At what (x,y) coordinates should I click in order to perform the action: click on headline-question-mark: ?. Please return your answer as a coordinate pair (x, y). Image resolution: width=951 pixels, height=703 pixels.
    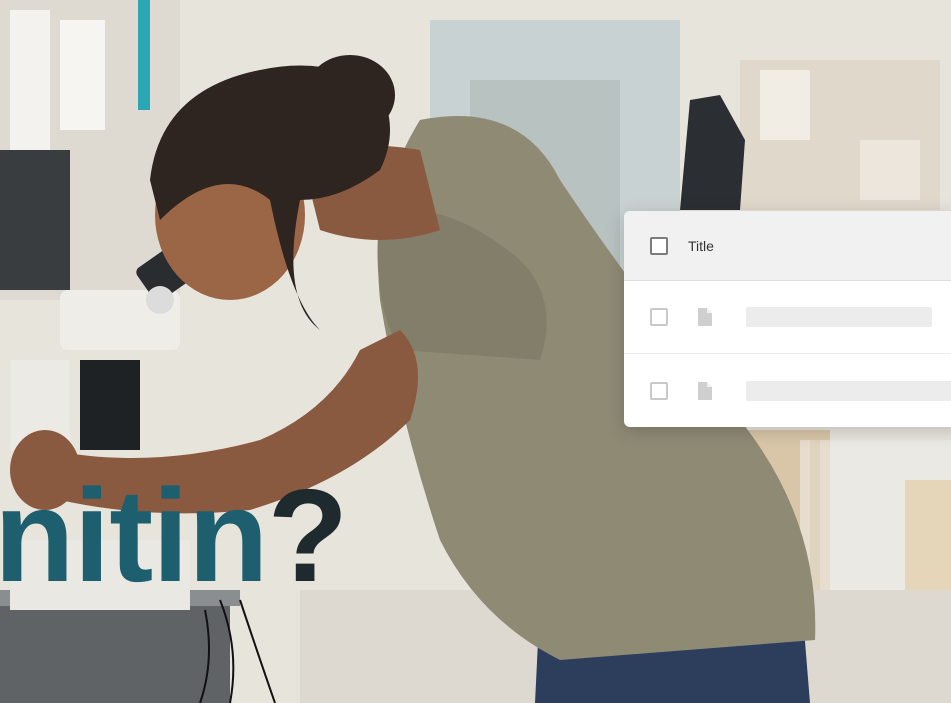
    Looking at the image, I should click on (308, 535).